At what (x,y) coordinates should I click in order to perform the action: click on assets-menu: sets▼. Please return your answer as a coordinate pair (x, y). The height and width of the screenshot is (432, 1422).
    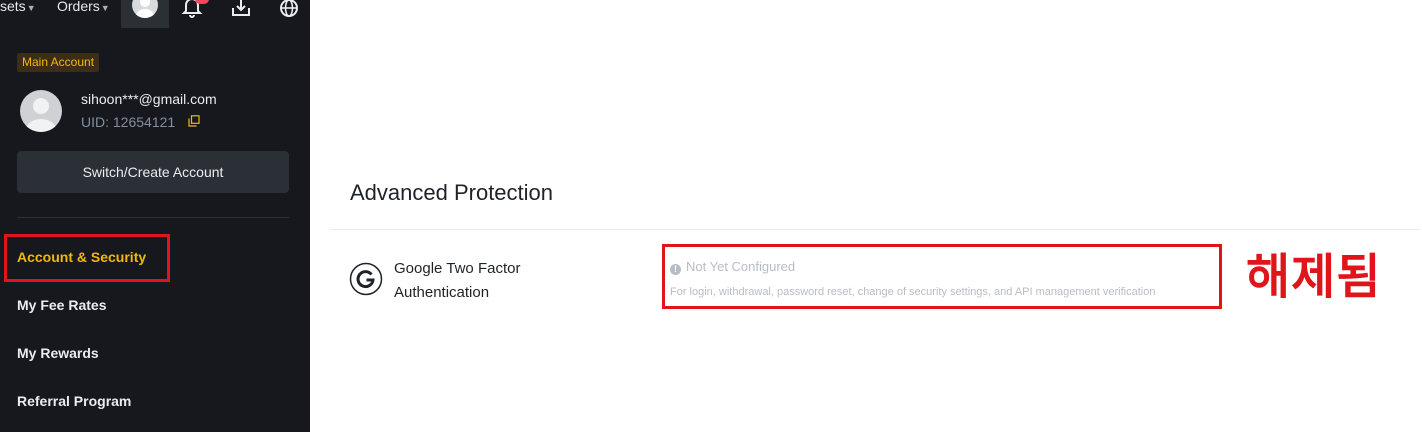
    Looking at the image, I should click on (18, 7).